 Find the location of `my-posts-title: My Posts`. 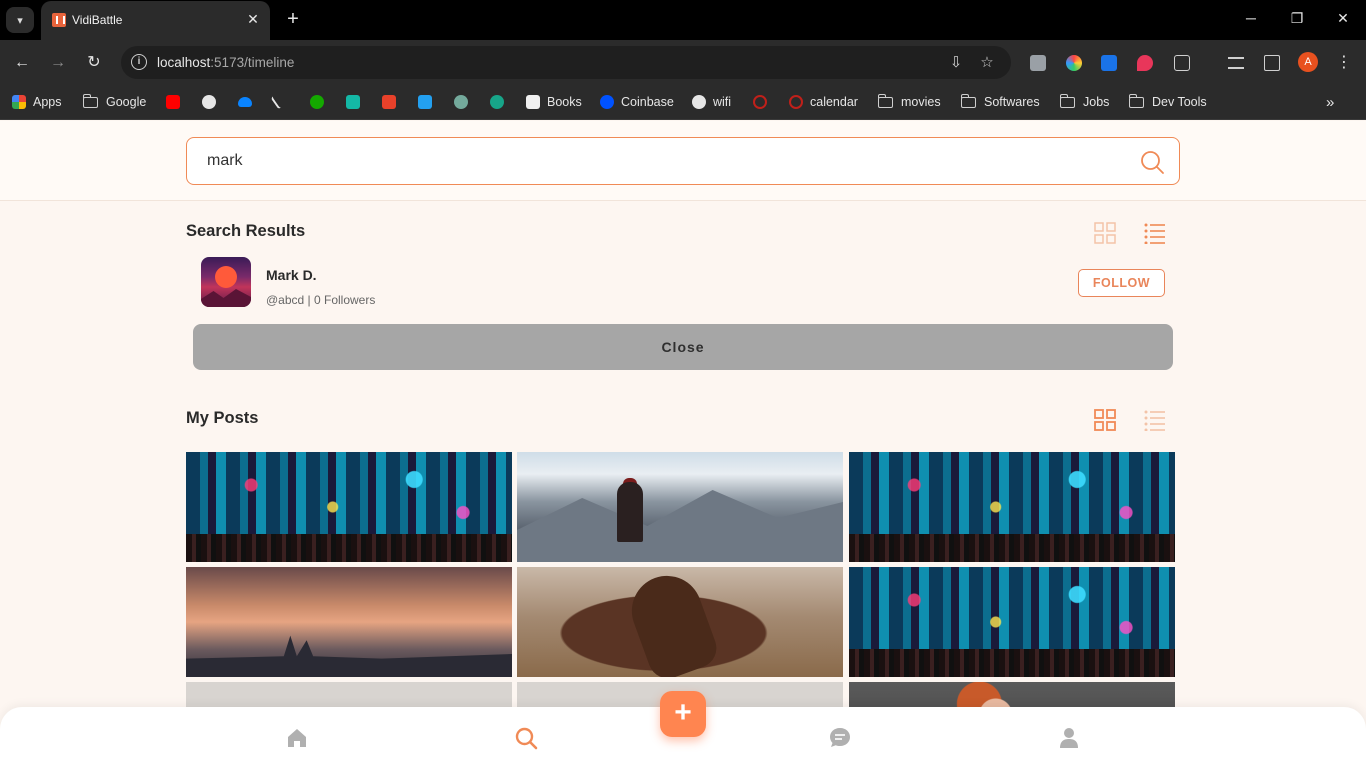

my-posts-title: My Posts is located at coordinates (222, 418).